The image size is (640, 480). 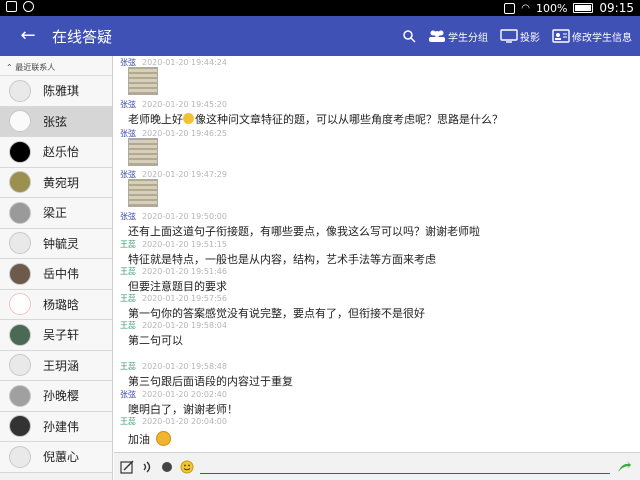 I want to click on contact-item: 吴子轩, so click(x=56, y=335).